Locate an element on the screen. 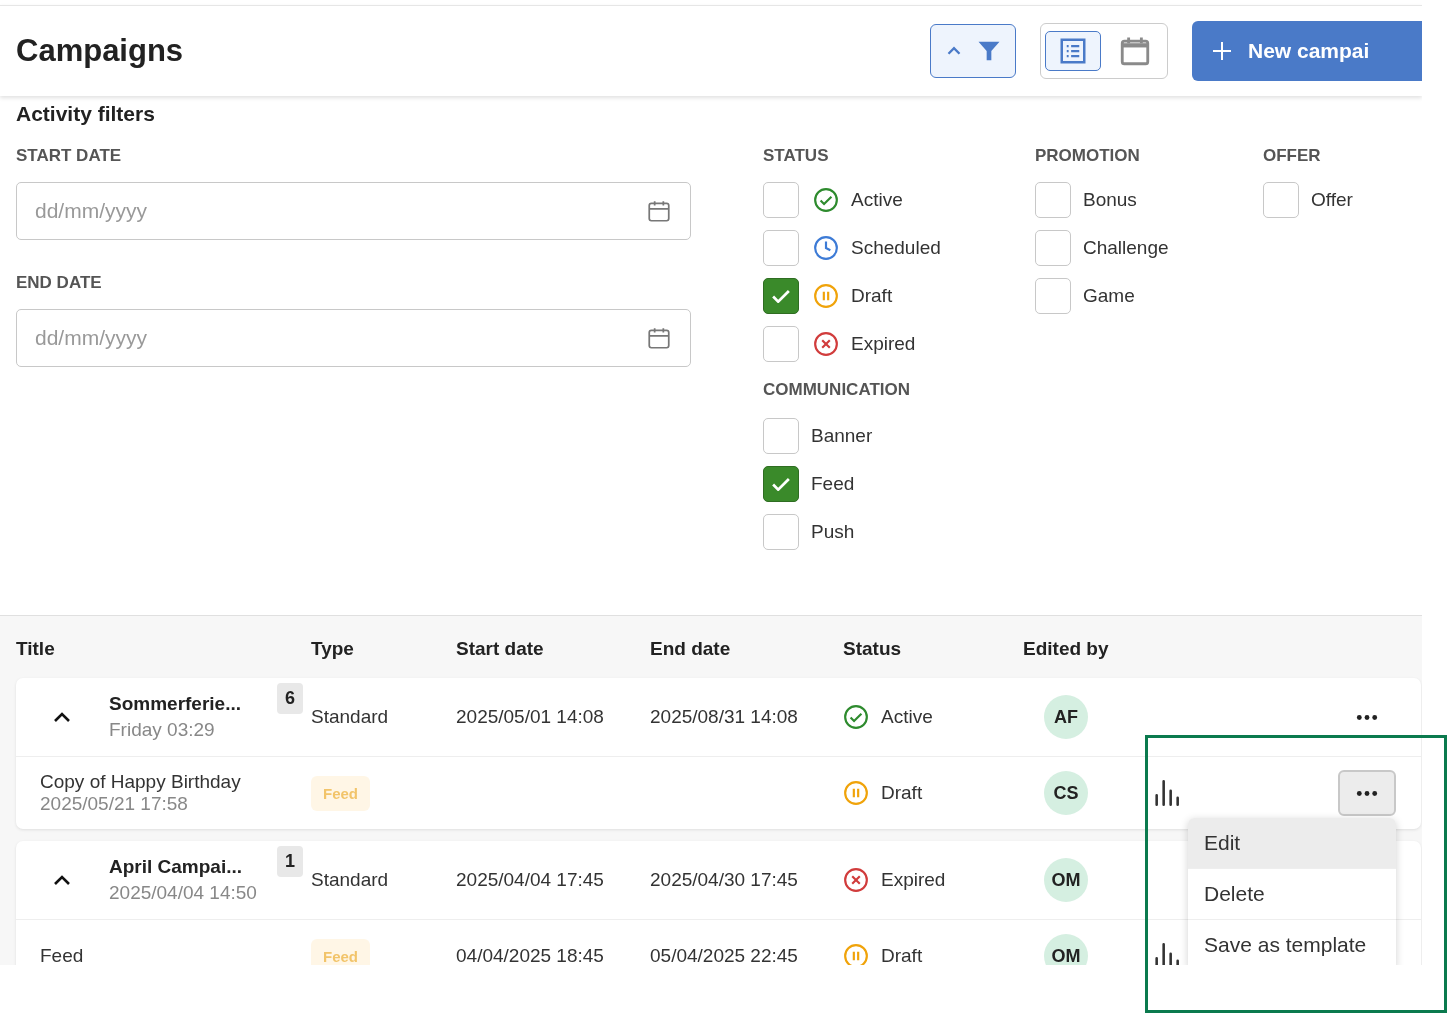 The image size is (1448, 1013). option-label: Bonus is located at coordinates (1110, 200).